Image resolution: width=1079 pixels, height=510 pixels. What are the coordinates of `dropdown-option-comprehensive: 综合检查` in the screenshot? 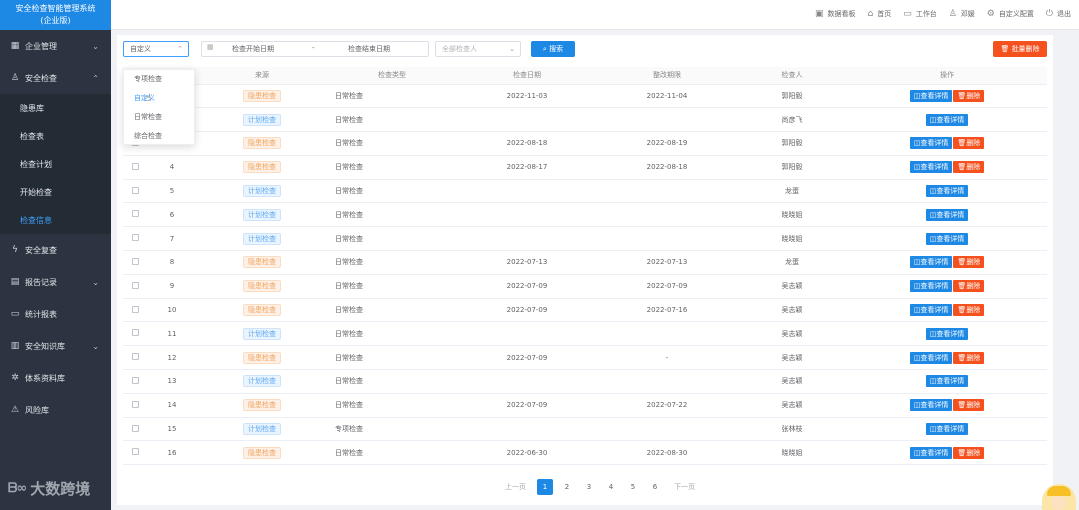 It's located at (159, 136).